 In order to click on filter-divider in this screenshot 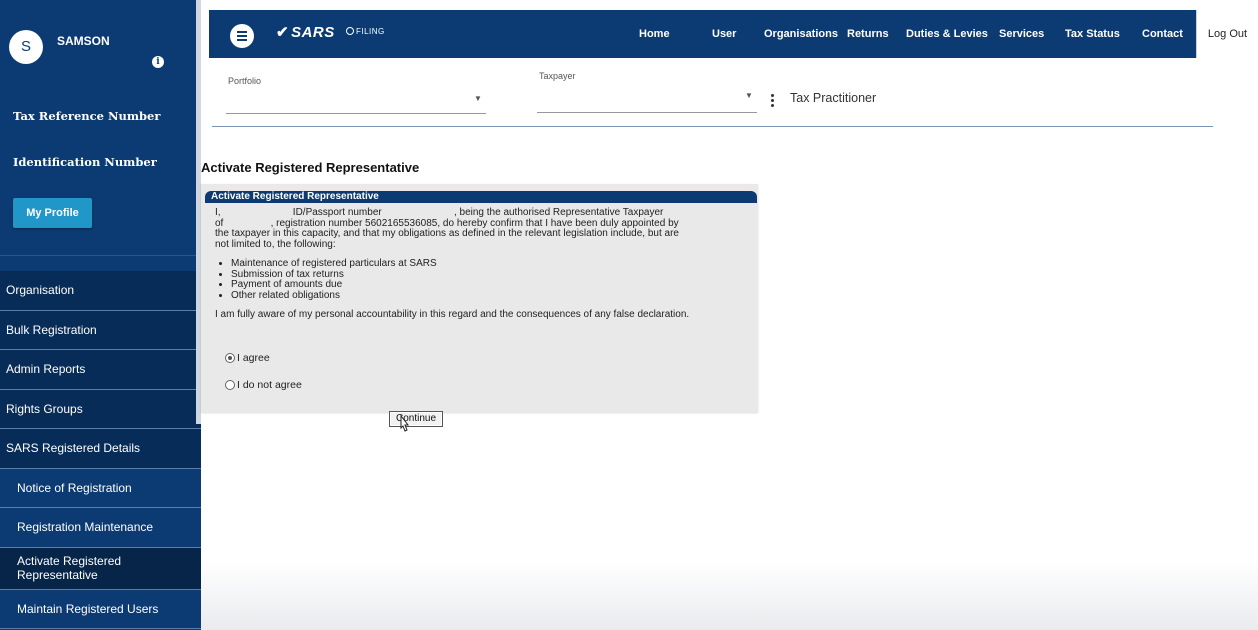, I will do `click(712, 126)`.